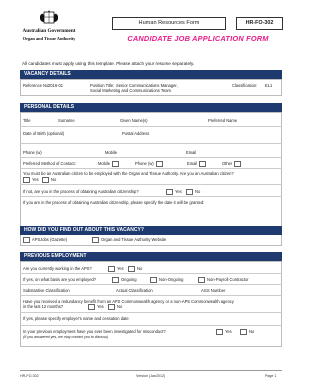  I want to click on section-heading-personal: PERSONAL DETAILS, so click(151, 107).